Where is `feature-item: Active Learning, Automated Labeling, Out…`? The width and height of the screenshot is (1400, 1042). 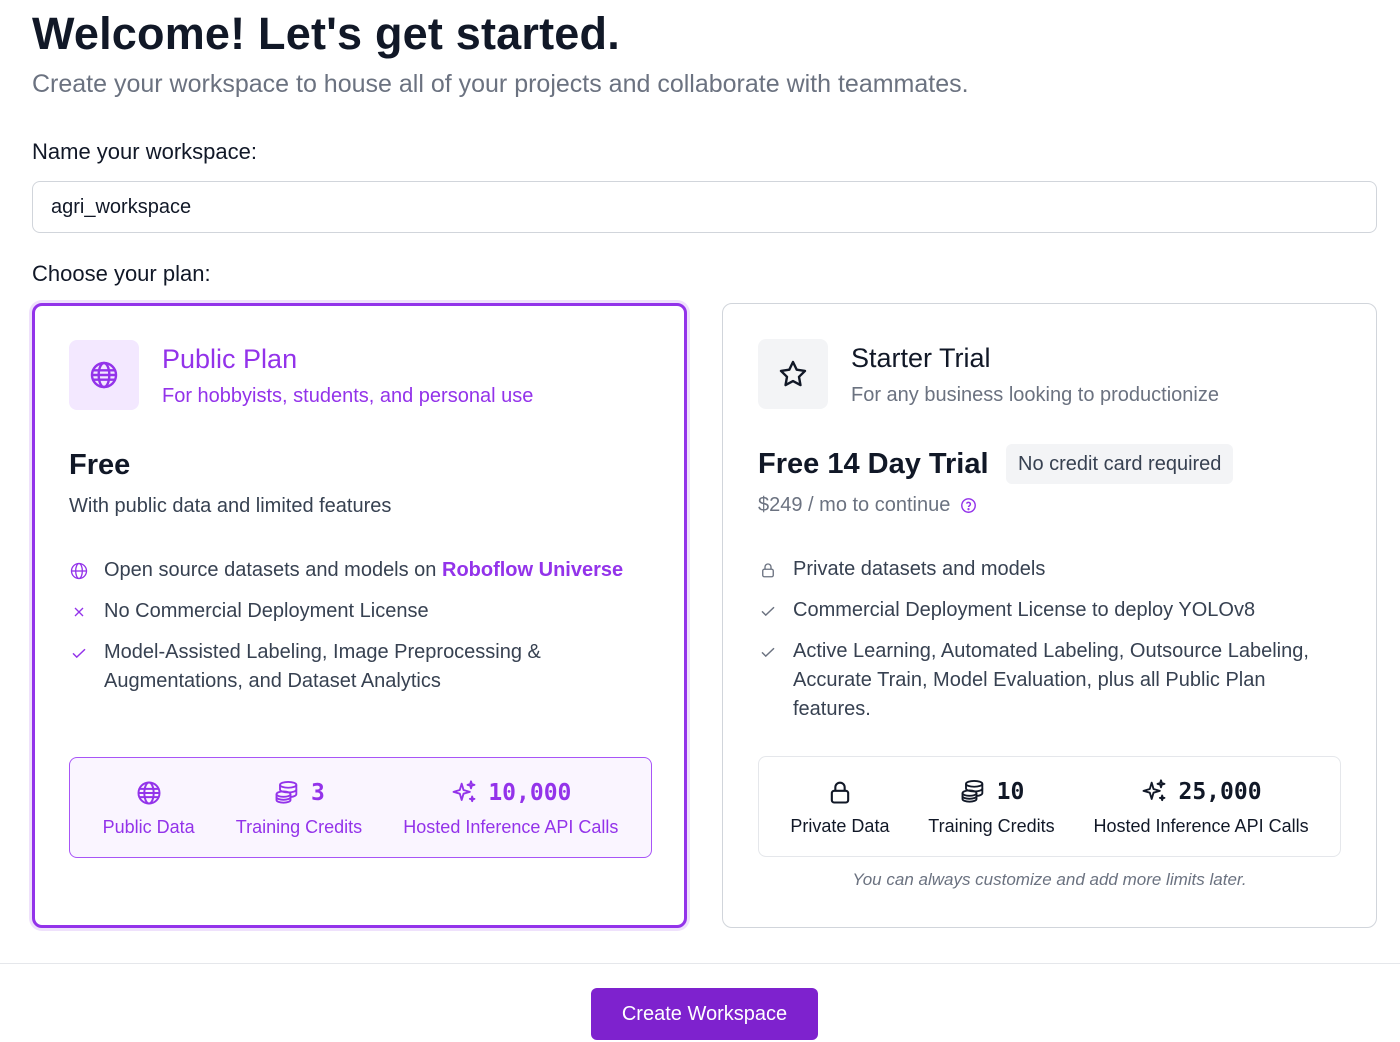 feature-item: Active Learning, Automated Labeling, Out… is located at coordinates (1038, 680).